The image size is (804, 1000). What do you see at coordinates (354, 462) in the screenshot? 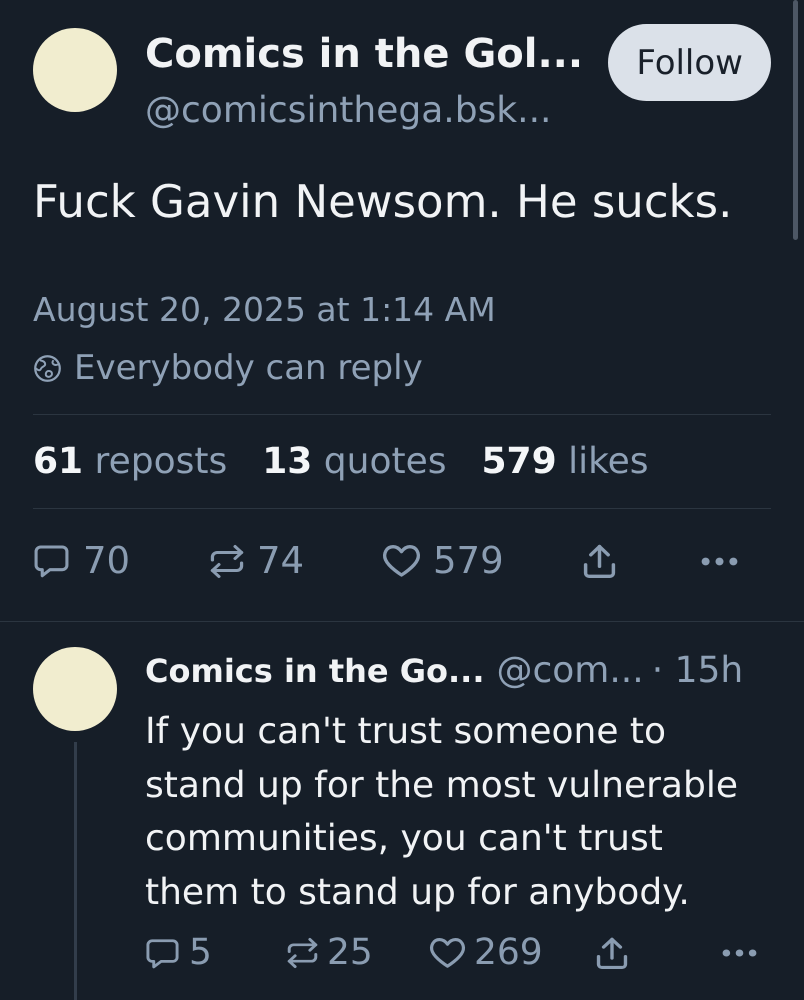
I see `stat-link: 13 quotes` at bounding box center [354, 462].